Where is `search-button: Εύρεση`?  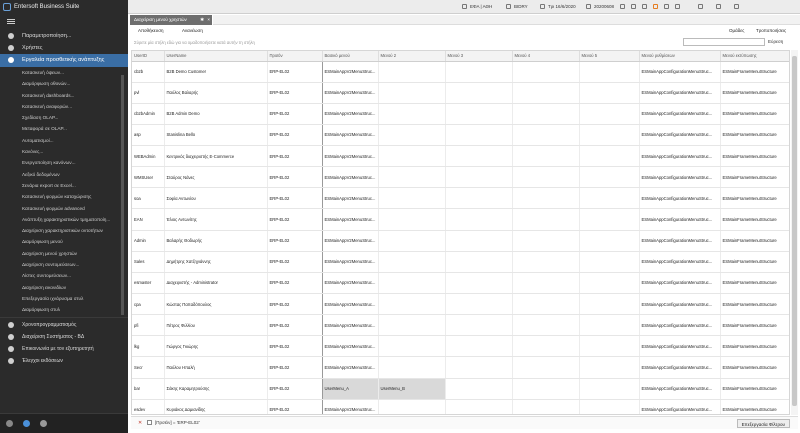
search-button: Εύρεση is located at coordinates (775, 42).